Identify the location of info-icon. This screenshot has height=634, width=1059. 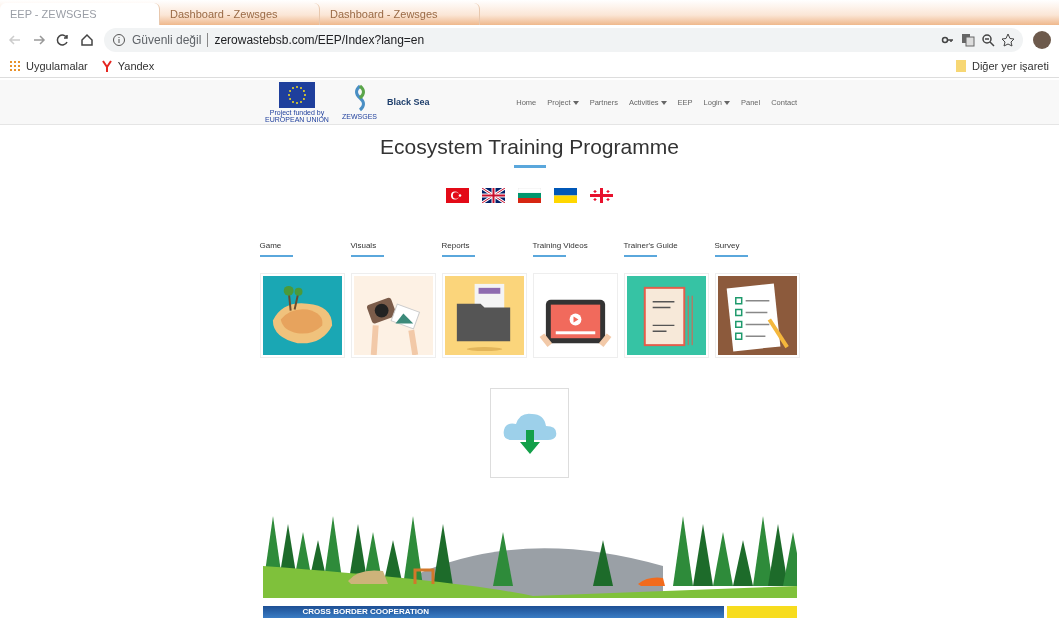
(119, 40).